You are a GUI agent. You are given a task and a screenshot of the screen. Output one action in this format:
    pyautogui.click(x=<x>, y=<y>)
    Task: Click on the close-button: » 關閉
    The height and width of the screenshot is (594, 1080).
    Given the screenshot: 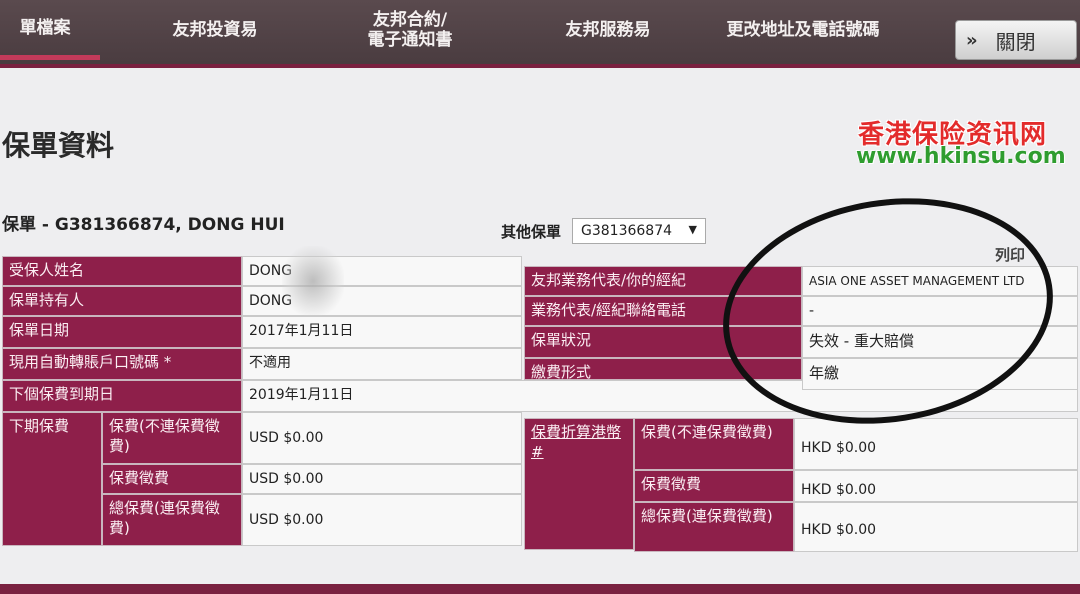 What is the action you would take?
    pyautogui.click(x=1016, y=40)
    